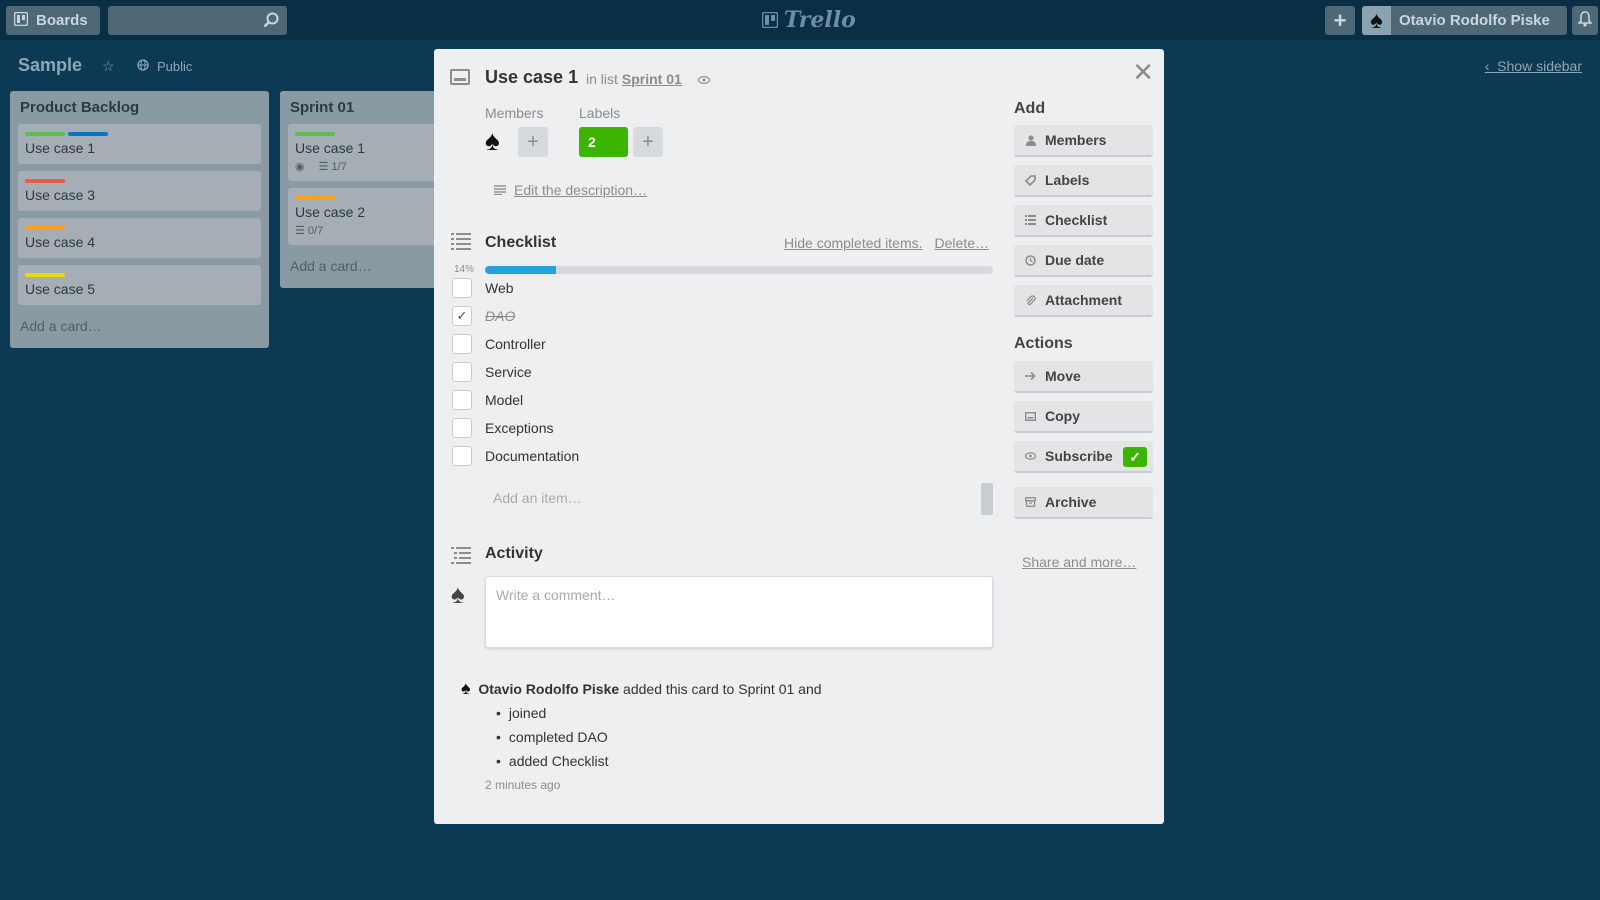 The height and width of the screenshot is (900, 1600). I want to click on archive-button: Archive, so click(1083, 503).